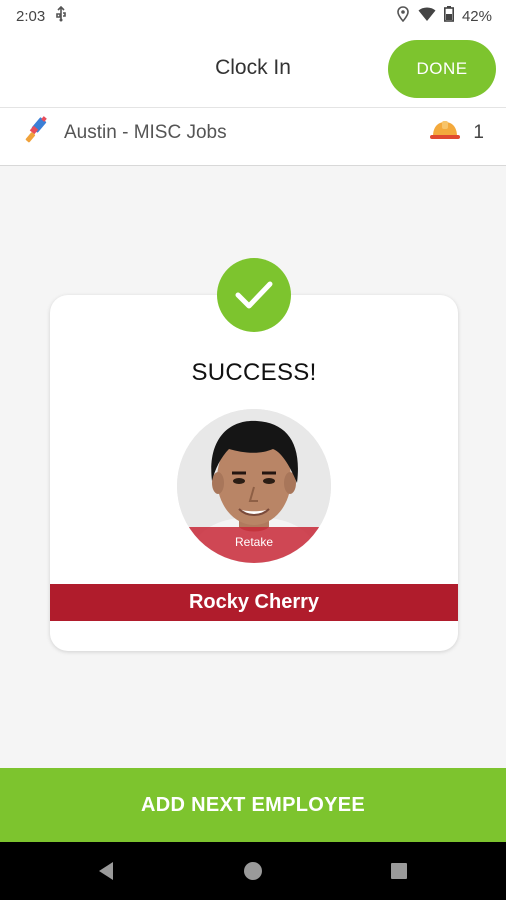  Describe the element at coordinates (254, 372) in the screenshot. I see `success-text: SUCCESS!` at that location.